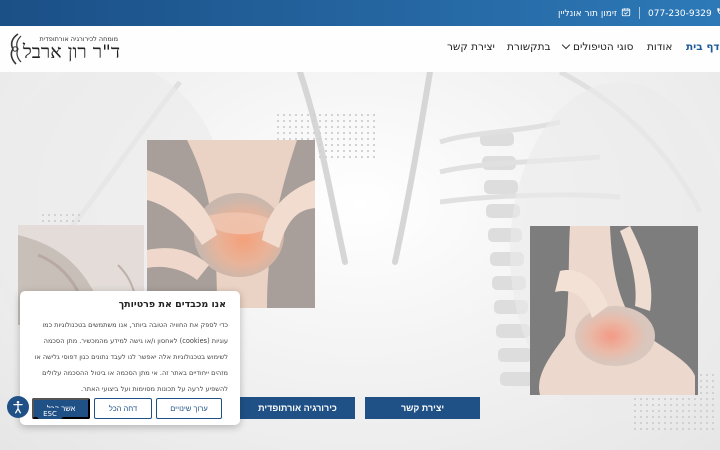 The width and height of the screenshot is (720, 450). What do you see at coordinates (422, 408) in the screenshot?
I see `contact-cta-button: יצירת קשר` at bounding box center [422, 408].